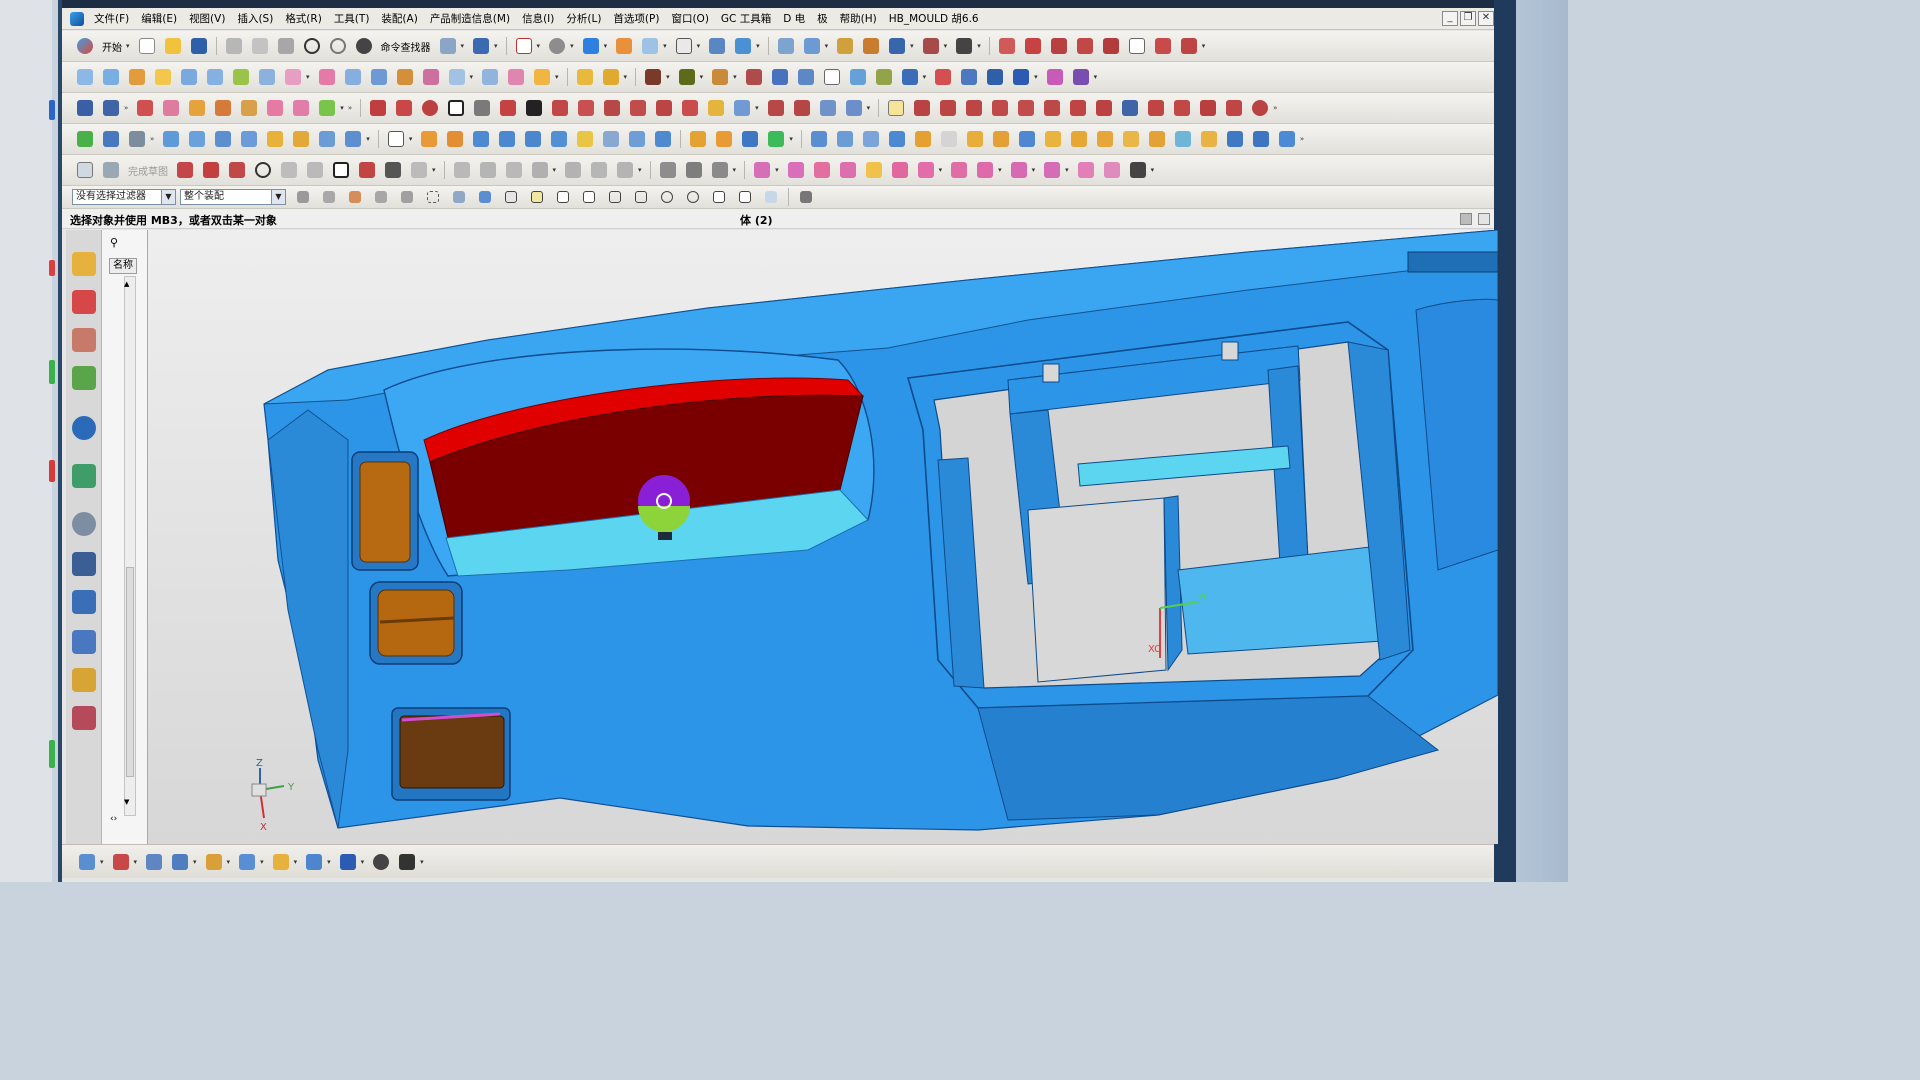 This screenshot has height=1080, width=1920. Describe the element at coordinates (84, 642) in the screenshot. I see `manufacturing-wizard-icon` at that location.